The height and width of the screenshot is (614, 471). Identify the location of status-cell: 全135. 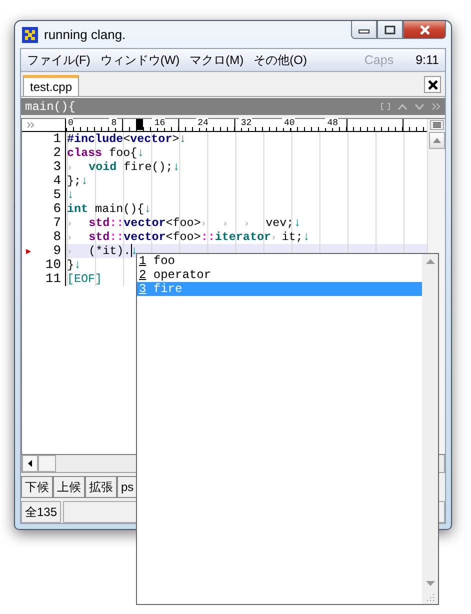
(41, 512).